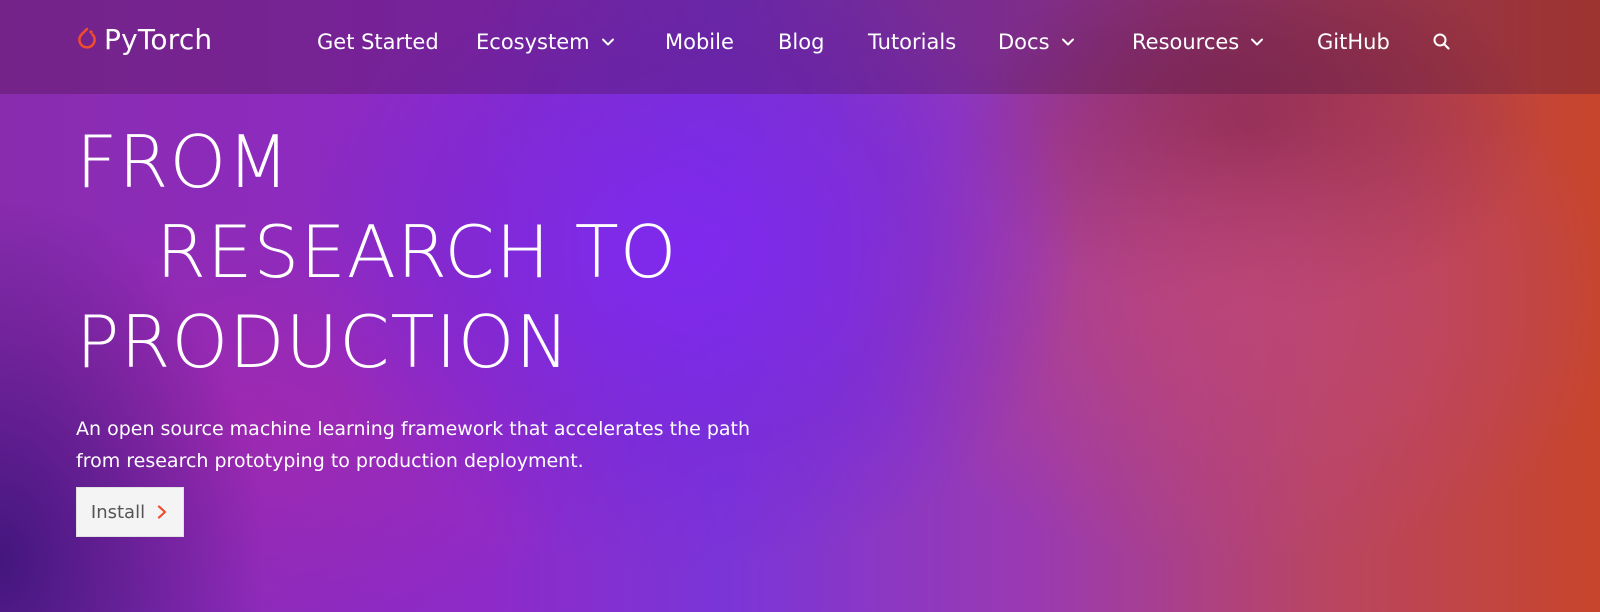 This screenshot has height=612, width=1600. What do you see at coordinates (1186, 42) in the screenshot?
I see `nav-resources-label: Resources` at bounding box center [1186, 42].